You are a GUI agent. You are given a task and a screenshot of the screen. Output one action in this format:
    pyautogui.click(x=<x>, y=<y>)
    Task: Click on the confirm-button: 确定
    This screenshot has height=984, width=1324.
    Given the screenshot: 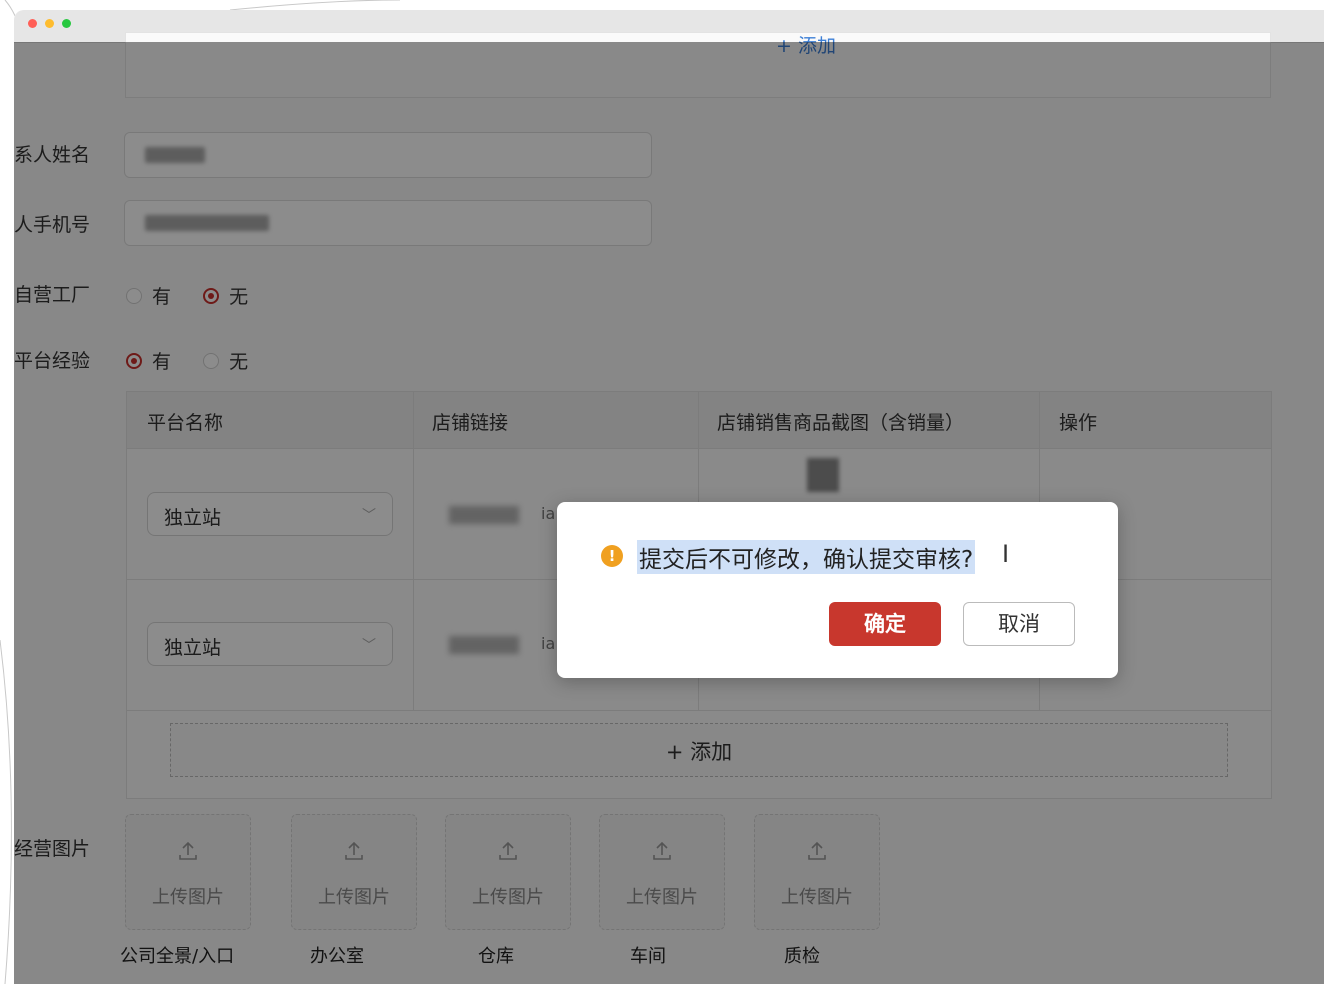 What is the action you would take?
    pyautogui.click(x=885, y=624)
    